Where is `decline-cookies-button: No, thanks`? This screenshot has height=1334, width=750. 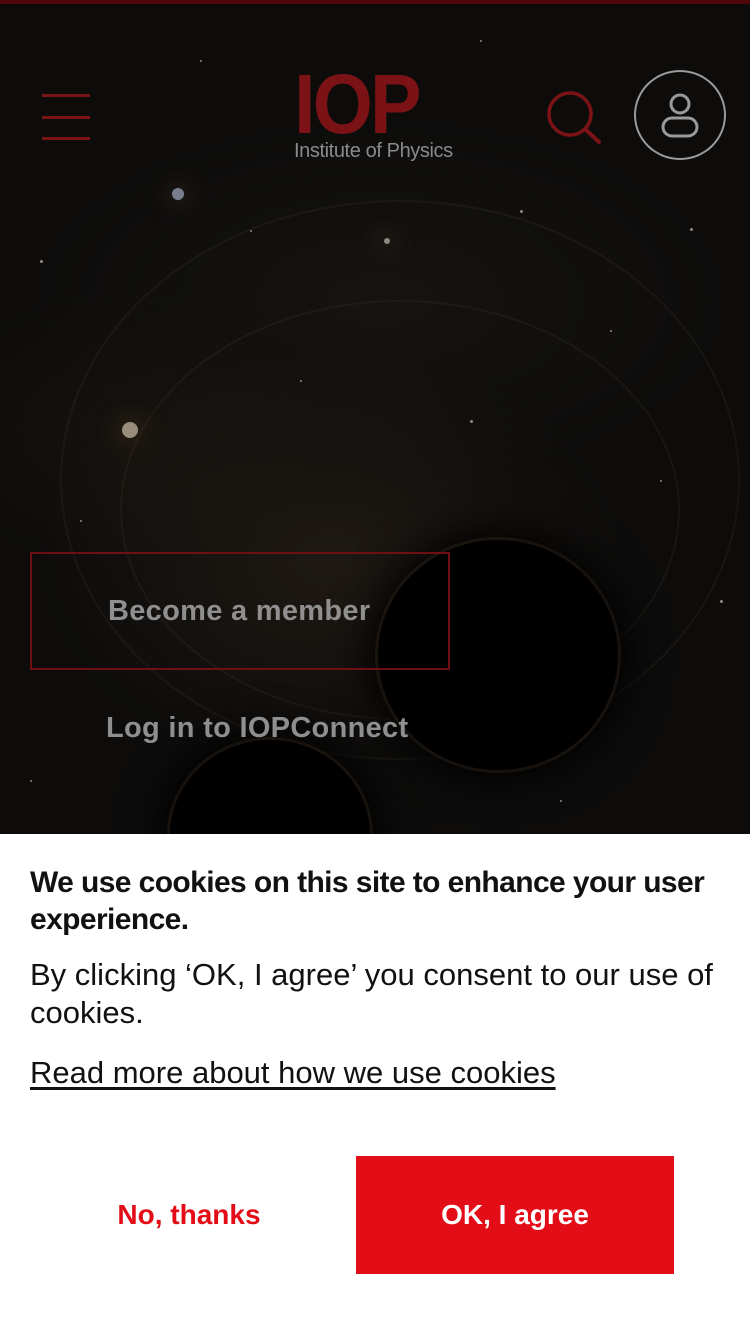 decline-cookies-button: No, thanks is located at coordinates (189, 1215).